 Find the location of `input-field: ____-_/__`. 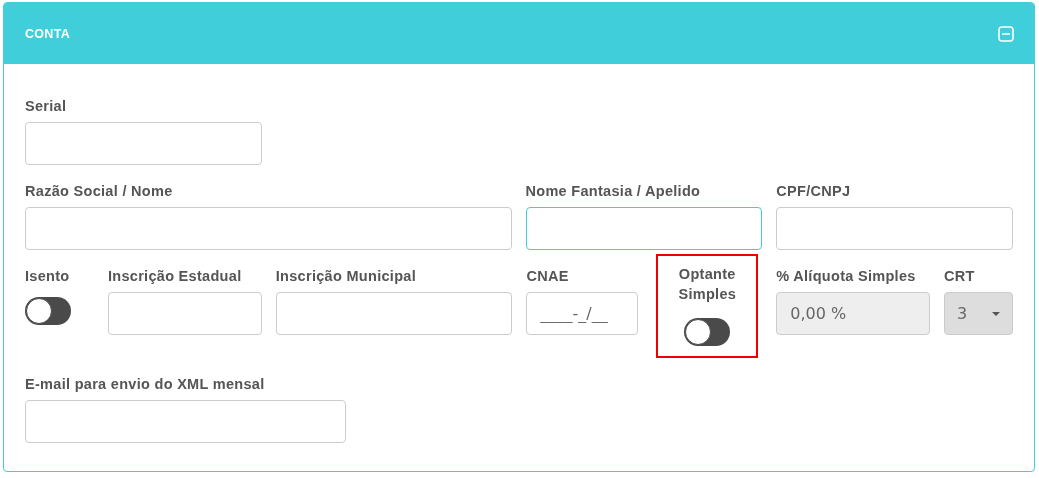

input-field: ____-_/__ is located at coordinates (582, 313).